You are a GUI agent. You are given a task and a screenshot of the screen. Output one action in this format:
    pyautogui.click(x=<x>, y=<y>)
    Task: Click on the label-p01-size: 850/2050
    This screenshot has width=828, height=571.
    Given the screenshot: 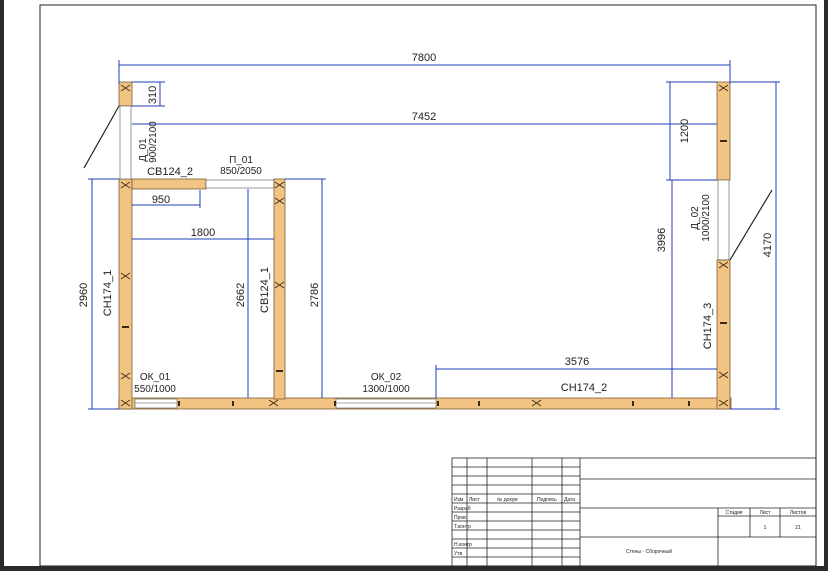 What is the action you would take?
    pyautogui.click(x=241, y=171)
    